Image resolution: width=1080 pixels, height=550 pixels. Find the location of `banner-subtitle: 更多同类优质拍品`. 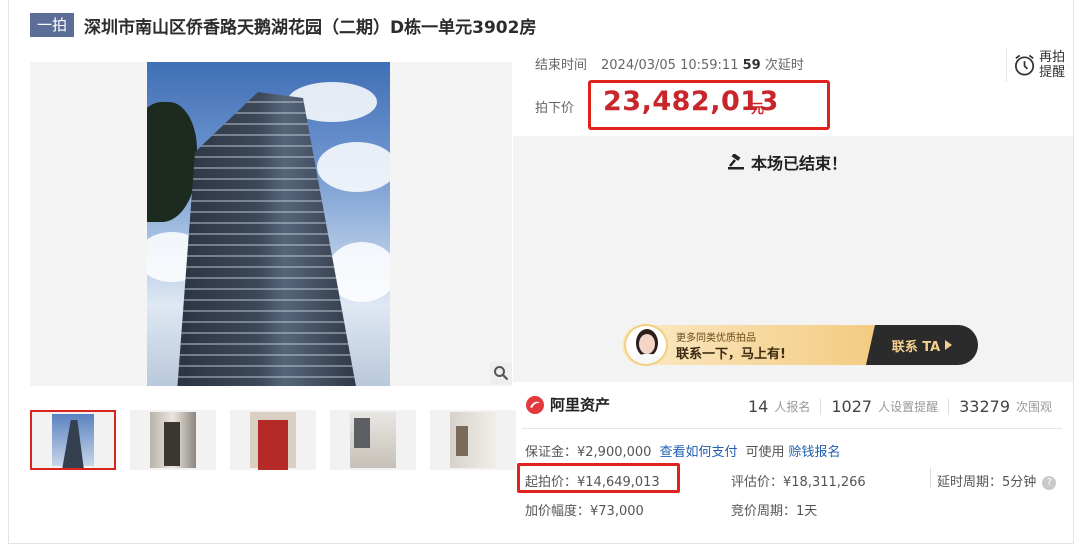

banner-subtitle: 更多同类优质拍品 is located at coordinates (716, 338).